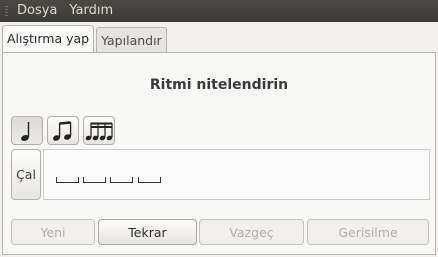 The image size is (438, 257). I want to click on exercise-title: Ritmi nitelendirin, so click(219, 85).